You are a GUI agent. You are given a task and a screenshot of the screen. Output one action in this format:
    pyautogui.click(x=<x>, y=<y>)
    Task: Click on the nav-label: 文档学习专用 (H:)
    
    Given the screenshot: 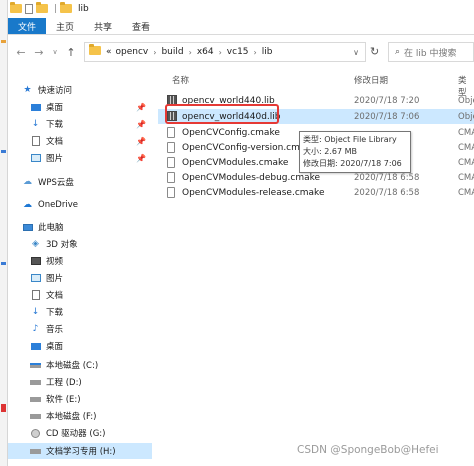 What is the action you would take?
    pyautogui.click(x=81, y=452)
    